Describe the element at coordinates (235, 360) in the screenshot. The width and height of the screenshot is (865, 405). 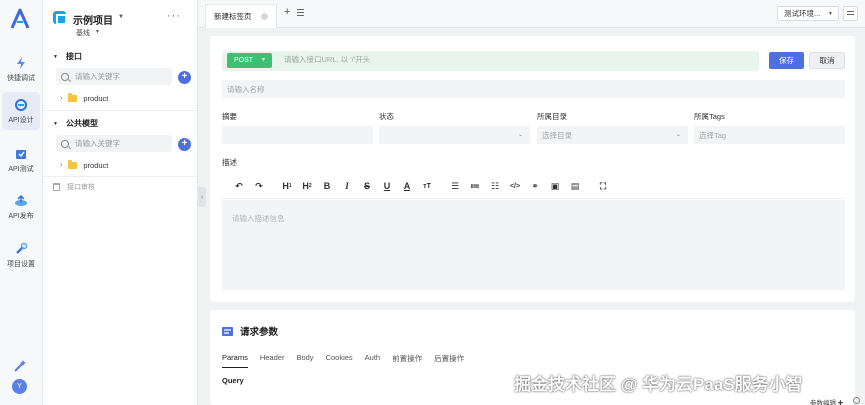
I see `tab-params: Params` at that location.